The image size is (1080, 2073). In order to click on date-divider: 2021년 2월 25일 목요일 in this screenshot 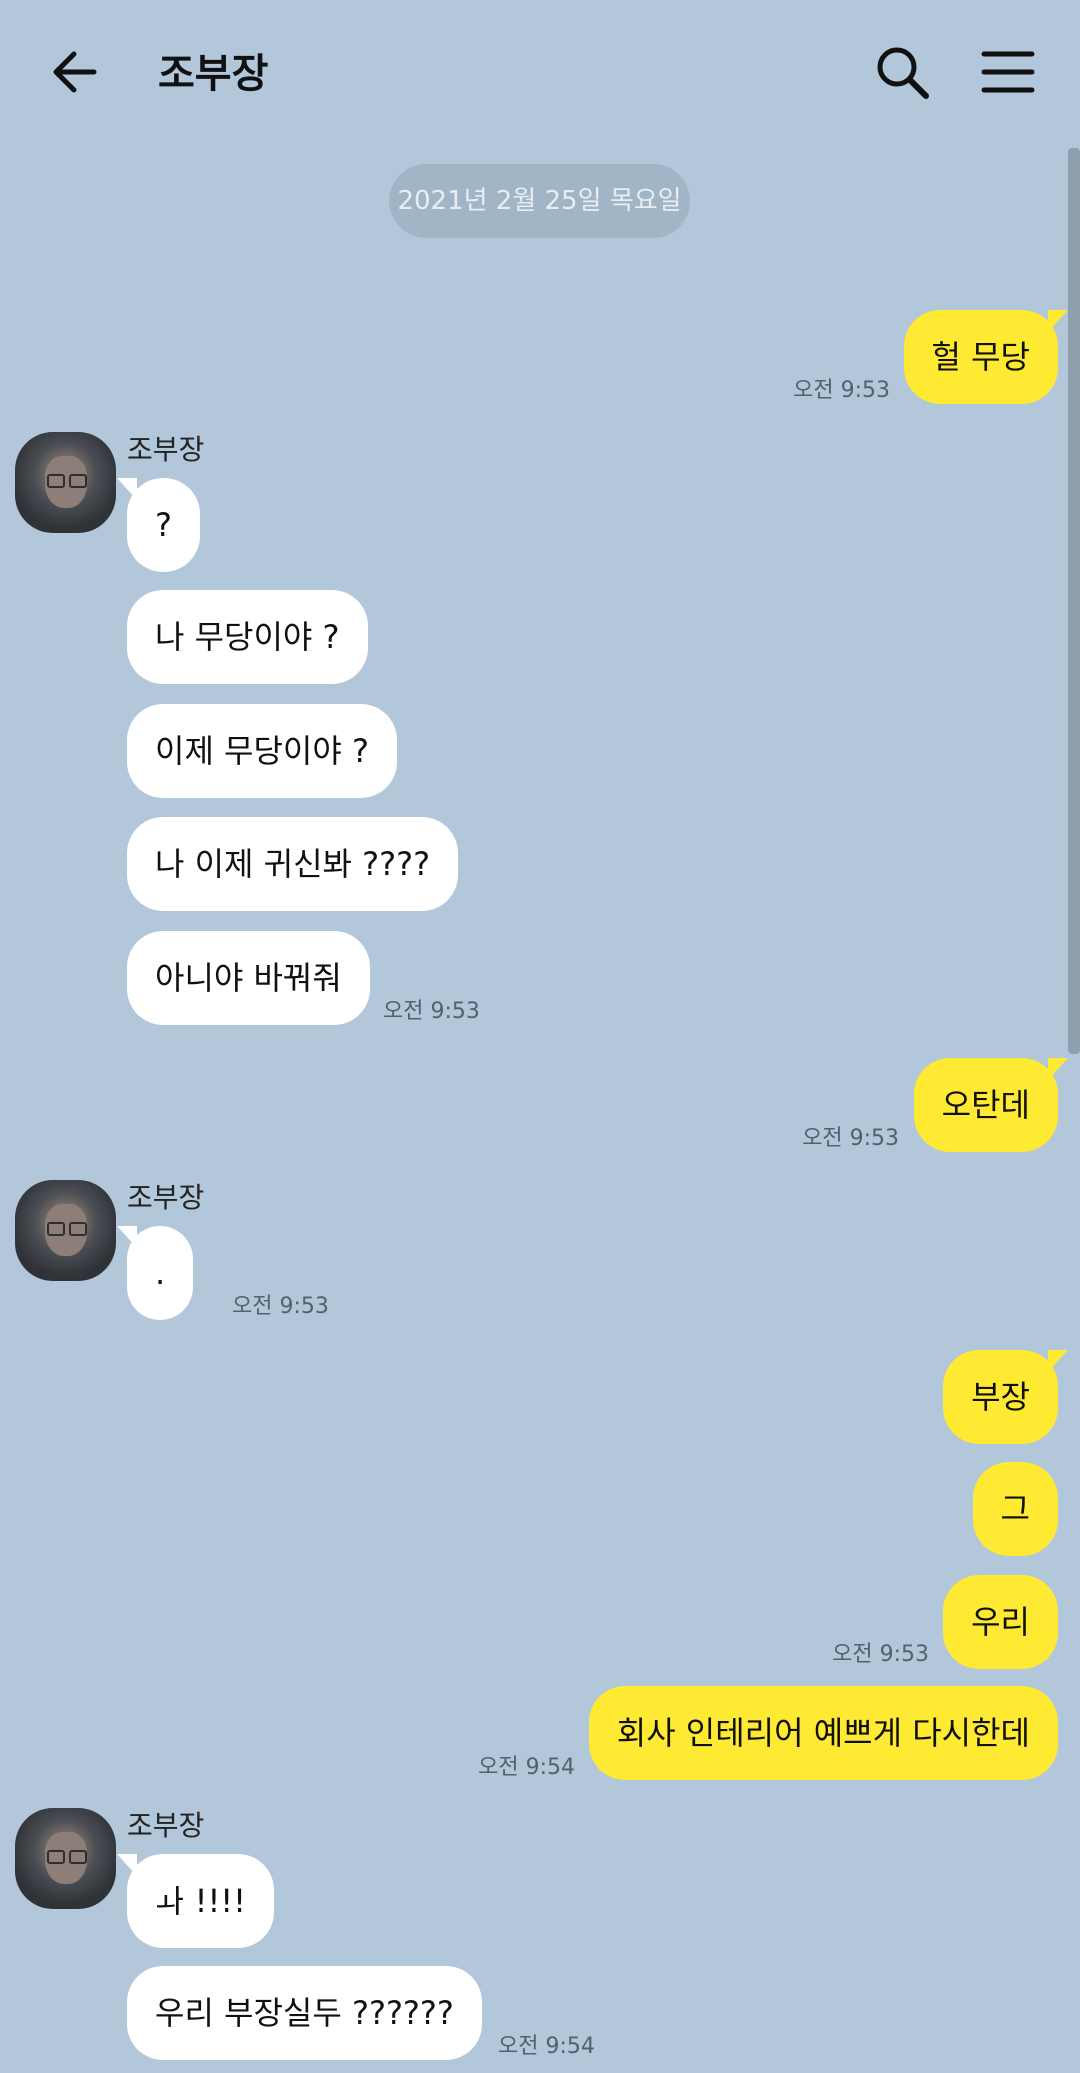, I will do `click(539, 201)`.